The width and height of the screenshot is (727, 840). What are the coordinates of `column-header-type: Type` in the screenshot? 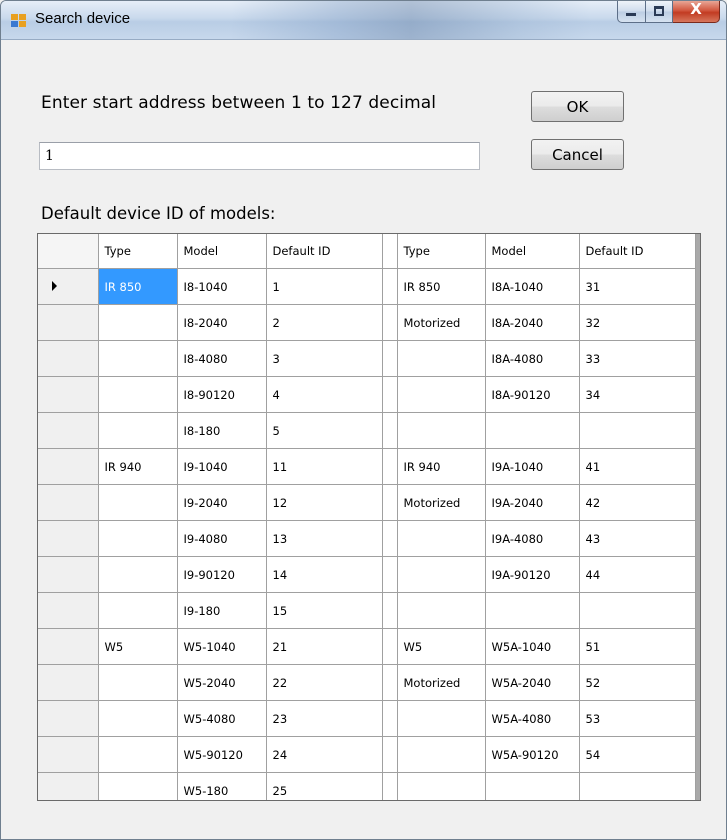 It's located at (137, 251).